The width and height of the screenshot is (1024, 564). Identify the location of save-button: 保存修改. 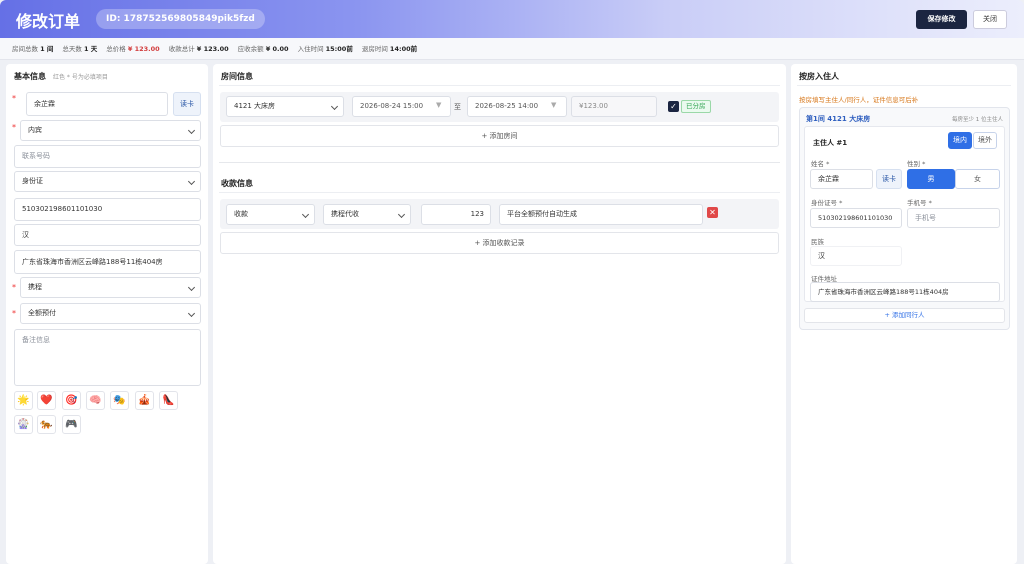
(941, 19).